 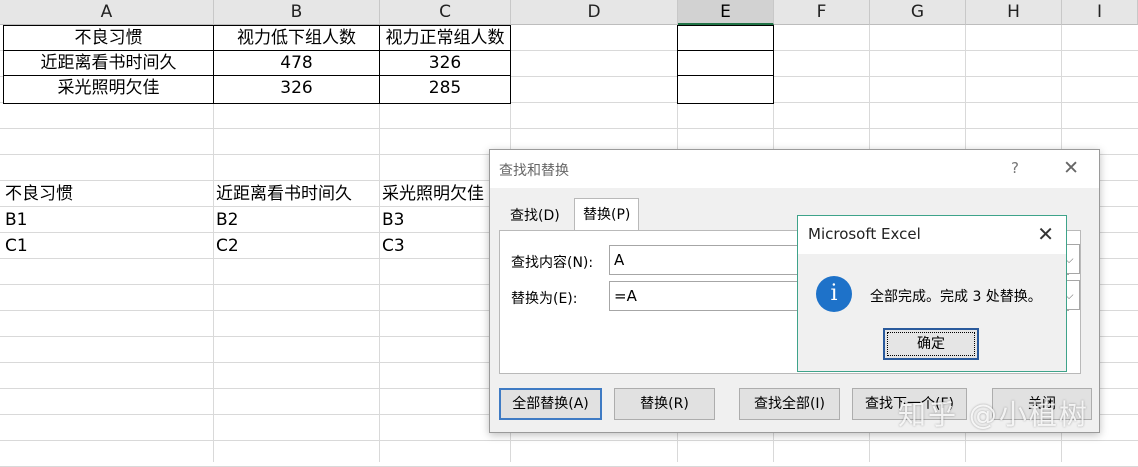 What do you see at coordinates (297, 12) in the screenshot?
I see `column-header-b: B` at bounding box center [297, 12].